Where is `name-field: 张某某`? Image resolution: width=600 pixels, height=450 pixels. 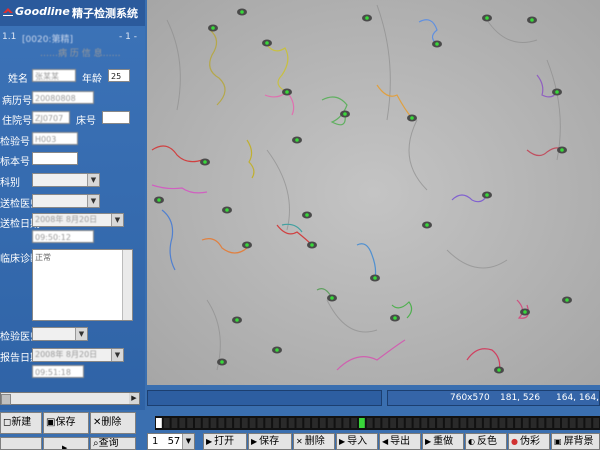 name-field: 张某某 is located at coordinates (54, 75).